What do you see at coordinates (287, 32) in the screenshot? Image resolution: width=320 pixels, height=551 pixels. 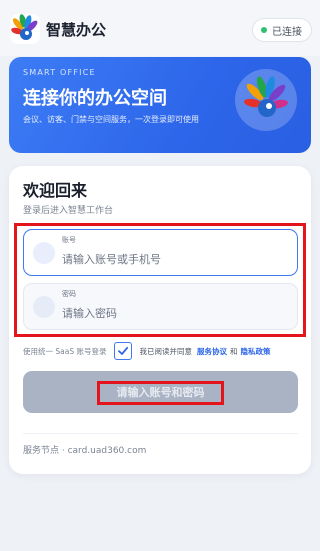 I see `connection-status-label: 已连接` at bounding box center [287, 32].